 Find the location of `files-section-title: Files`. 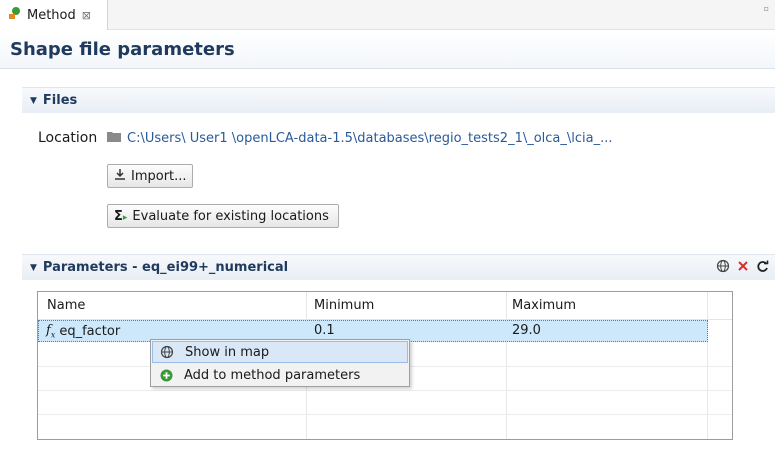

files-section-title: Files is located at coordinates (60, 100).